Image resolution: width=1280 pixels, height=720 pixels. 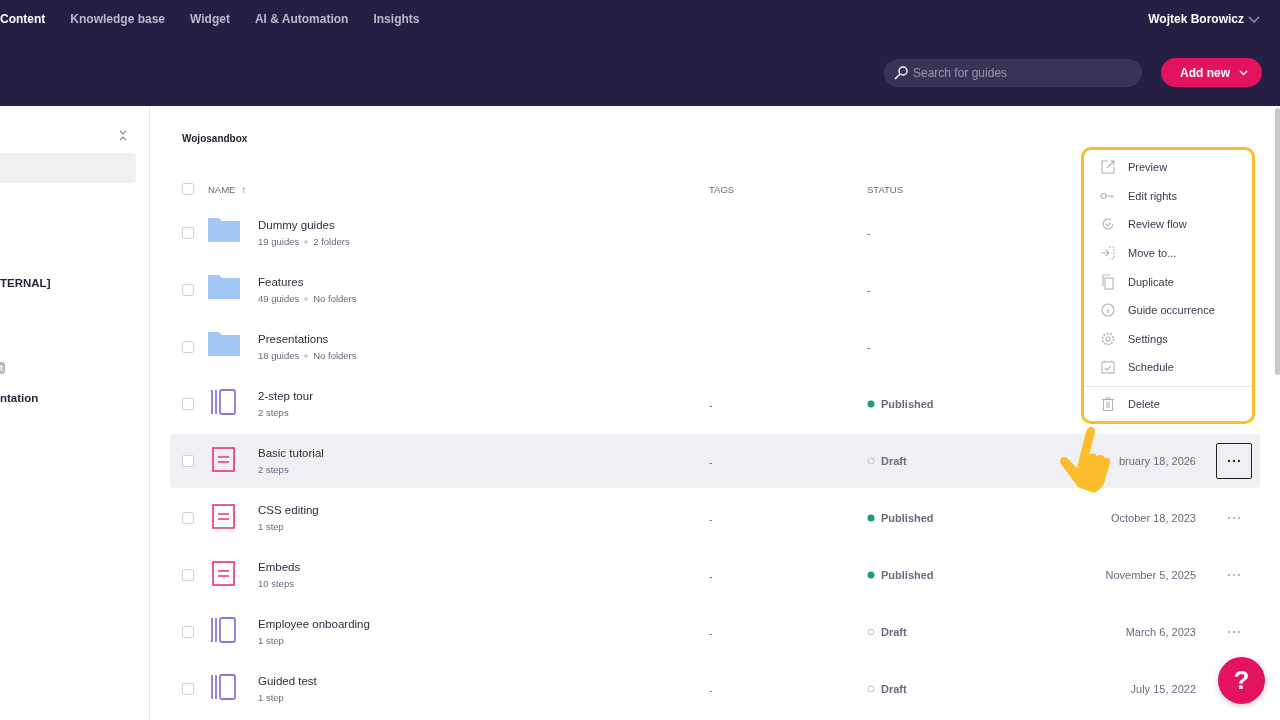 I want to click on add-new-button: Add new, so click(x=1211, y=72).